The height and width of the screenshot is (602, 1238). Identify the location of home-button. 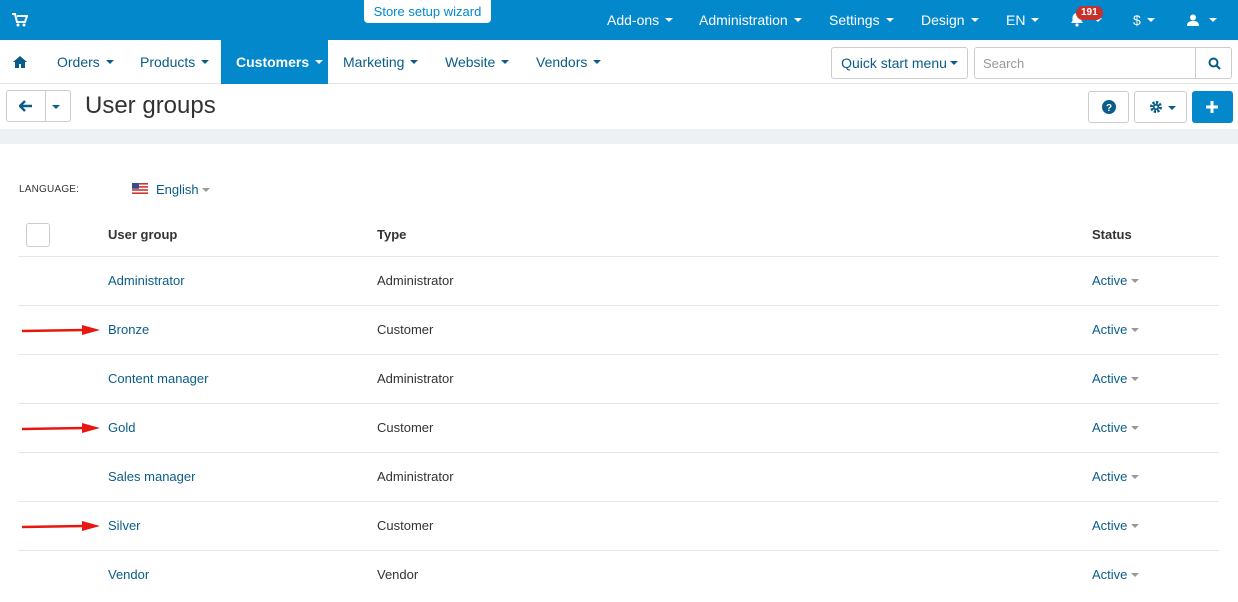
(20, 62).